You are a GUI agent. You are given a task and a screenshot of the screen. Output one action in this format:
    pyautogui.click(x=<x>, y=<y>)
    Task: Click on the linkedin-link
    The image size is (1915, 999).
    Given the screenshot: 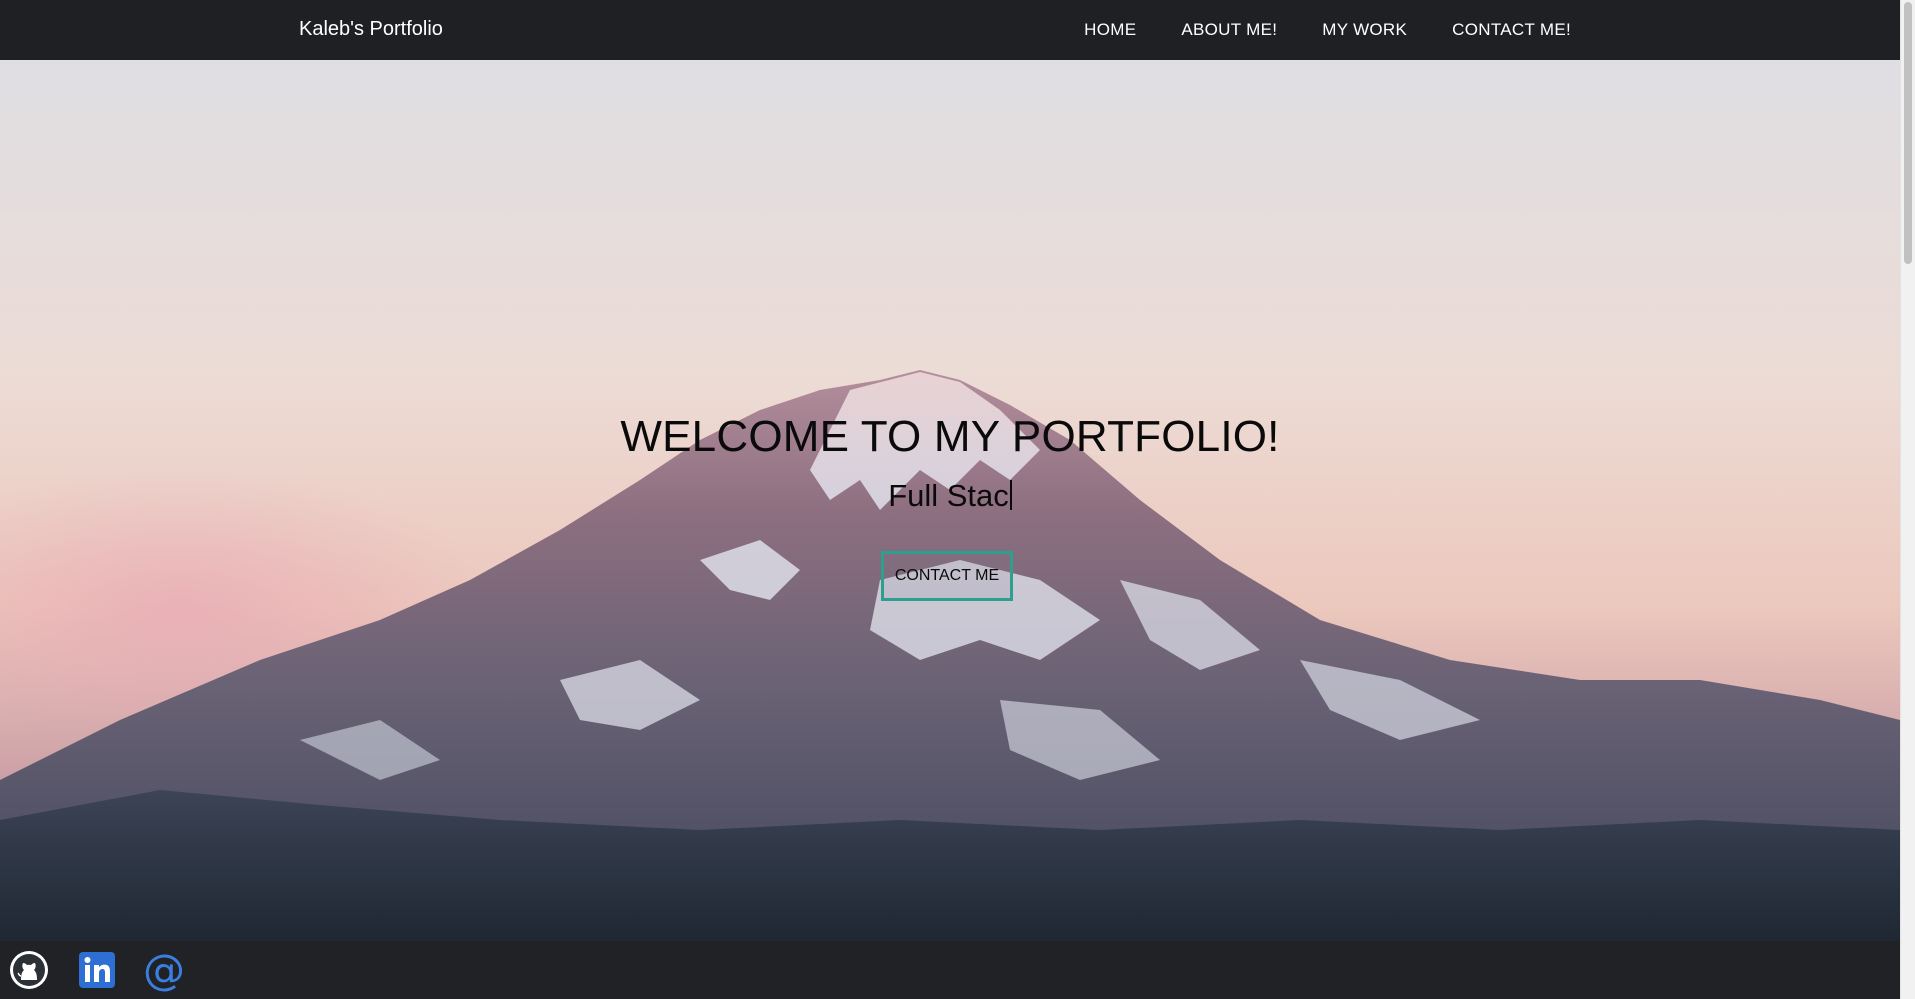 What is the action you would take?
    pyautogui.click(x=97, y=970)
    